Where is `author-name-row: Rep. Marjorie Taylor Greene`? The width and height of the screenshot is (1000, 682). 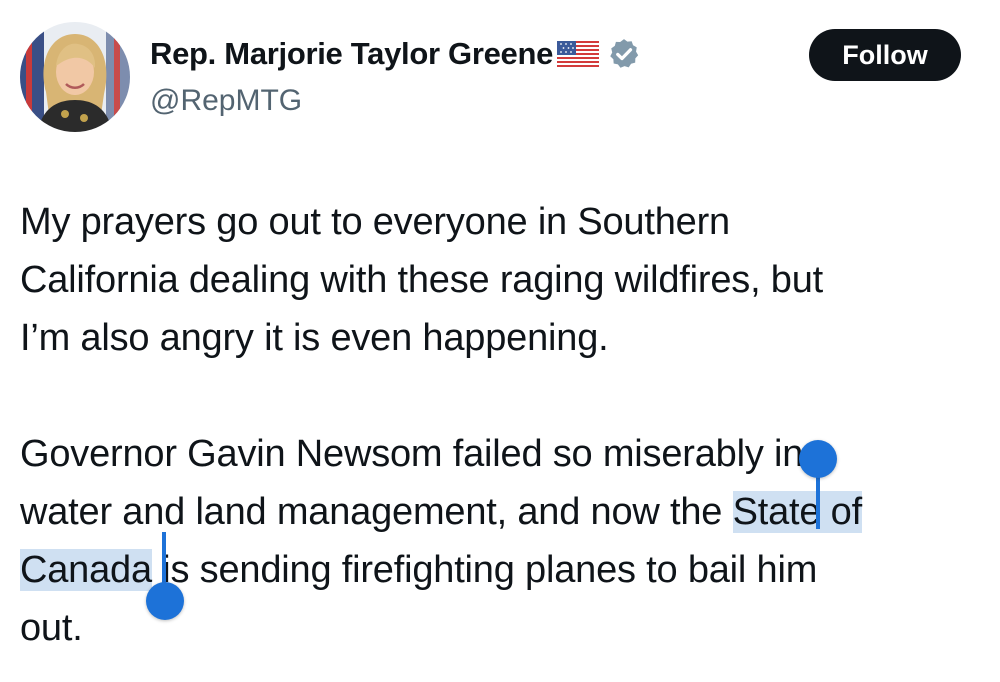
author-name-row: Rep. Marjorie Taylor Greene is located at coordinates (395, 54).